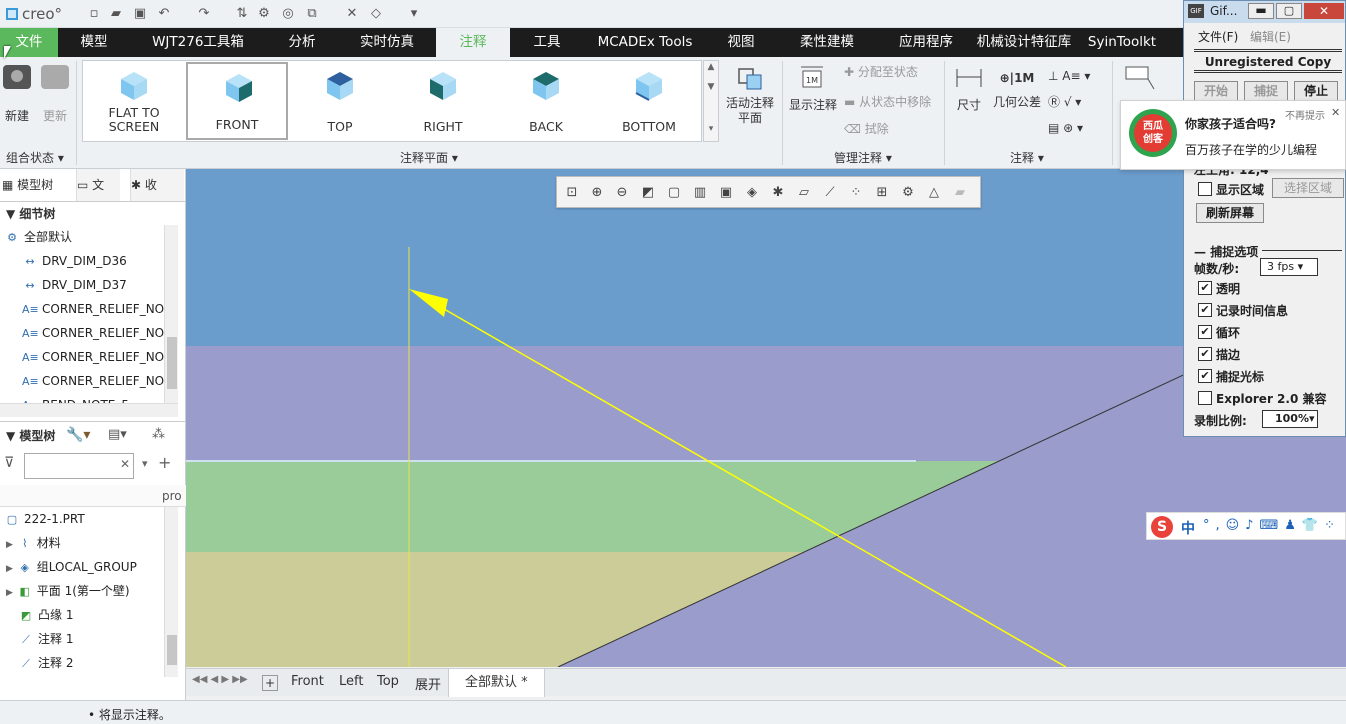 This screenshot has height=724, width=1346. I want to click on regenerate-icon: ⇅, so click(242, 14).